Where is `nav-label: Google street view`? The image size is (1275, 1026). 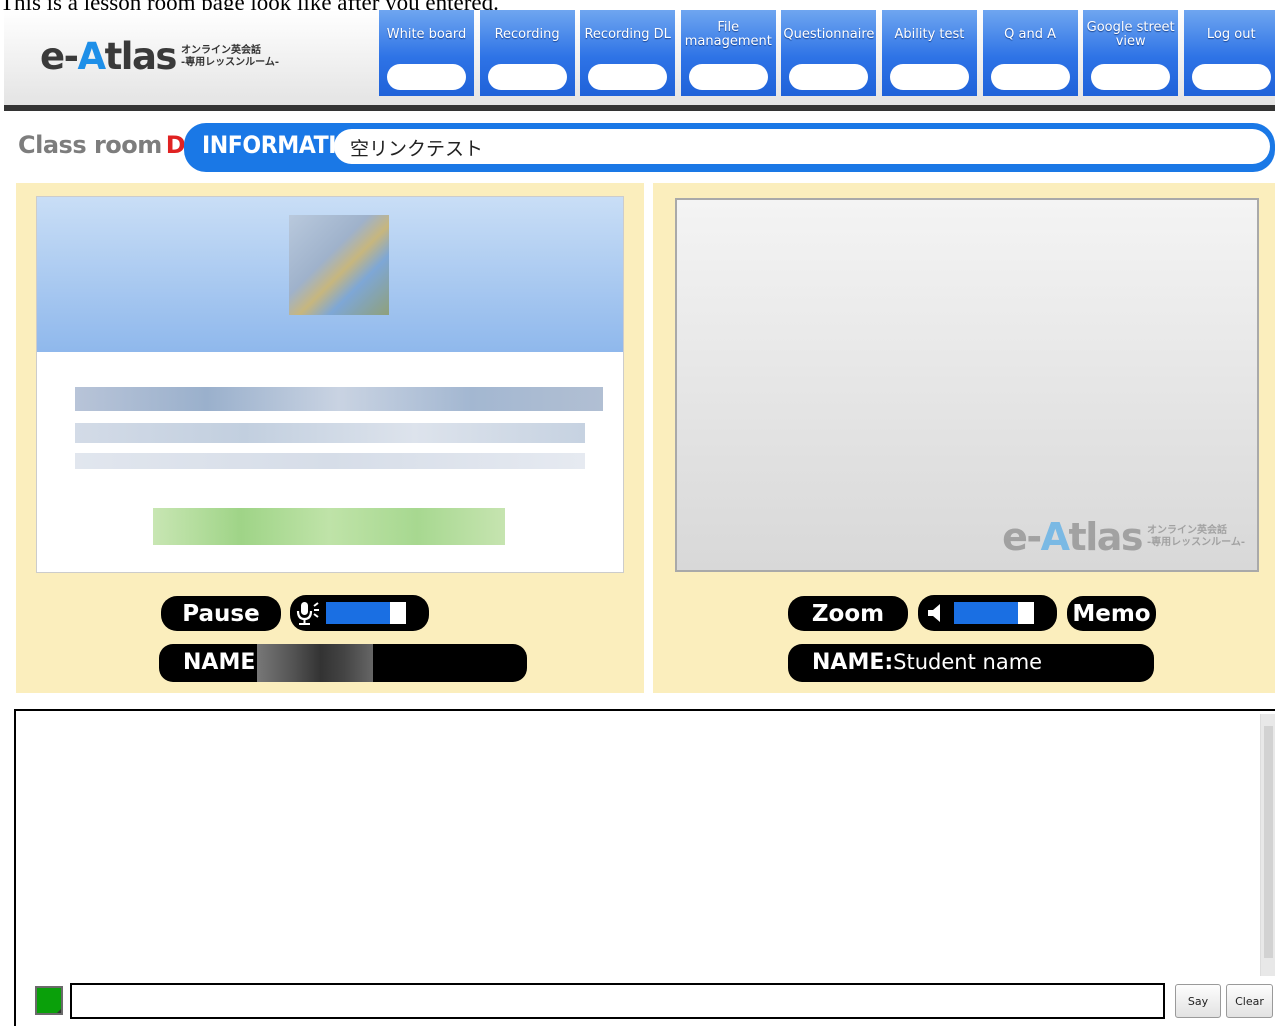
nav-label: Google street view is located at coordinates (1130, 34).